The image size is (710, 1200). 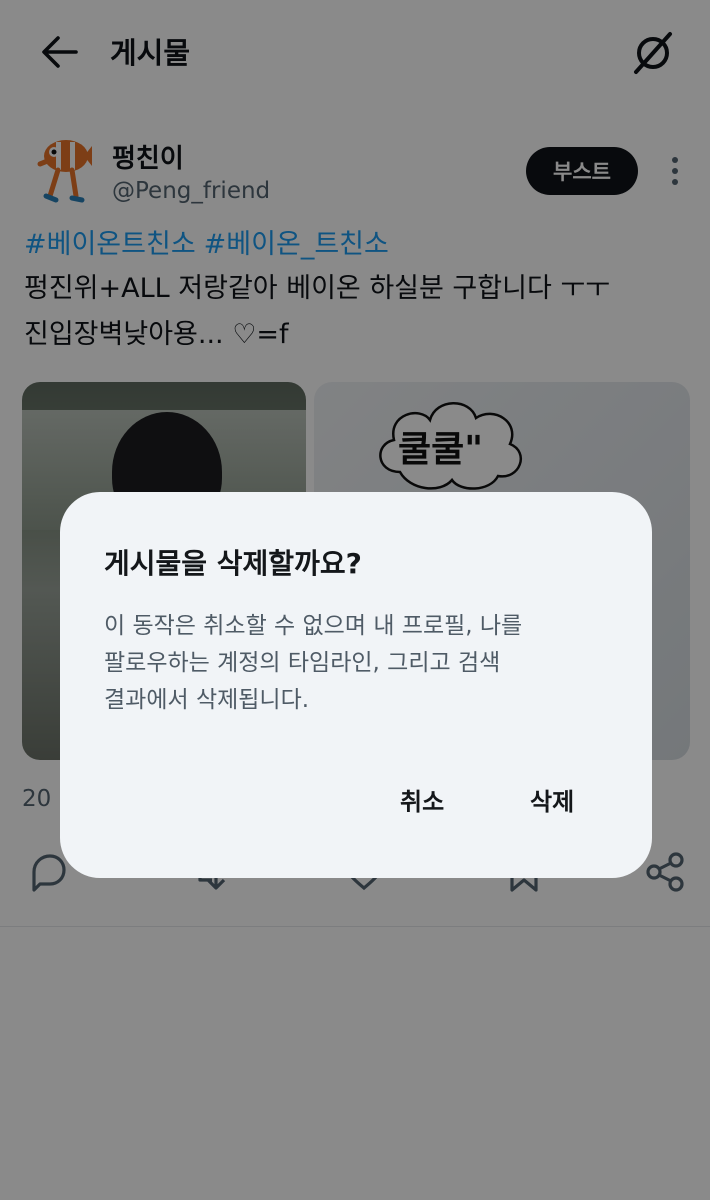 I want to click on dialog-message-line: 이 동작은 취소할 수 없으며 내 프로필, 나를, so click(x=313, y=626).